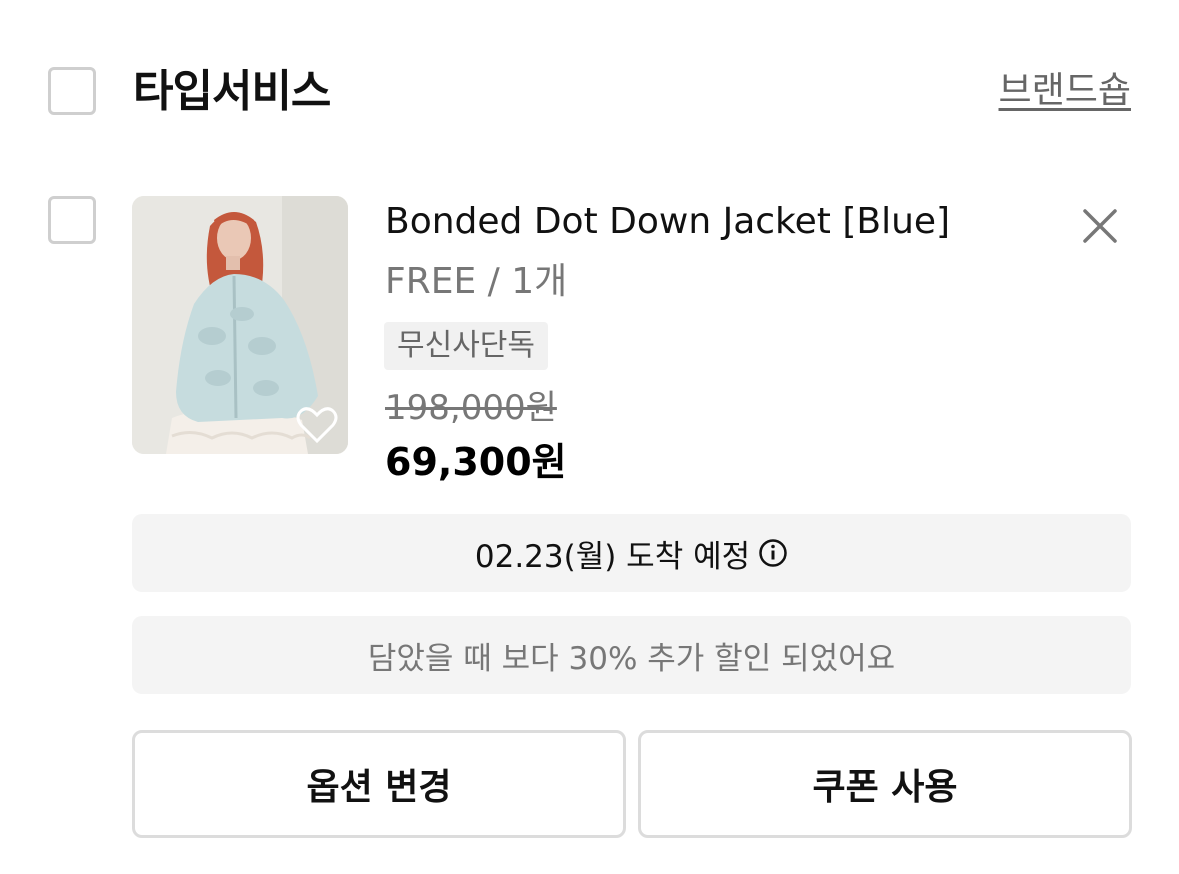 The height and width of the screenshot is (874, 1179). I want to click on heart-icon, so click(317, 425).